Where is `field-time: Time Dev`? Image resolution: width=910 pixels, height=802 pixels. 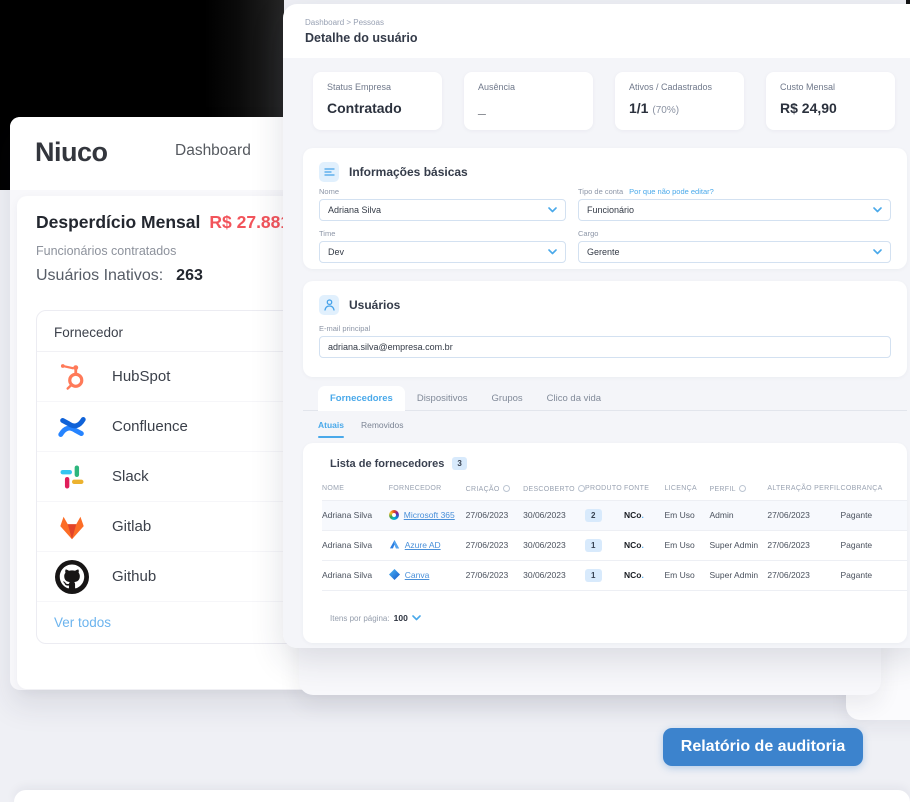
field-time: Time Dev is located at coordinates (442, 246).